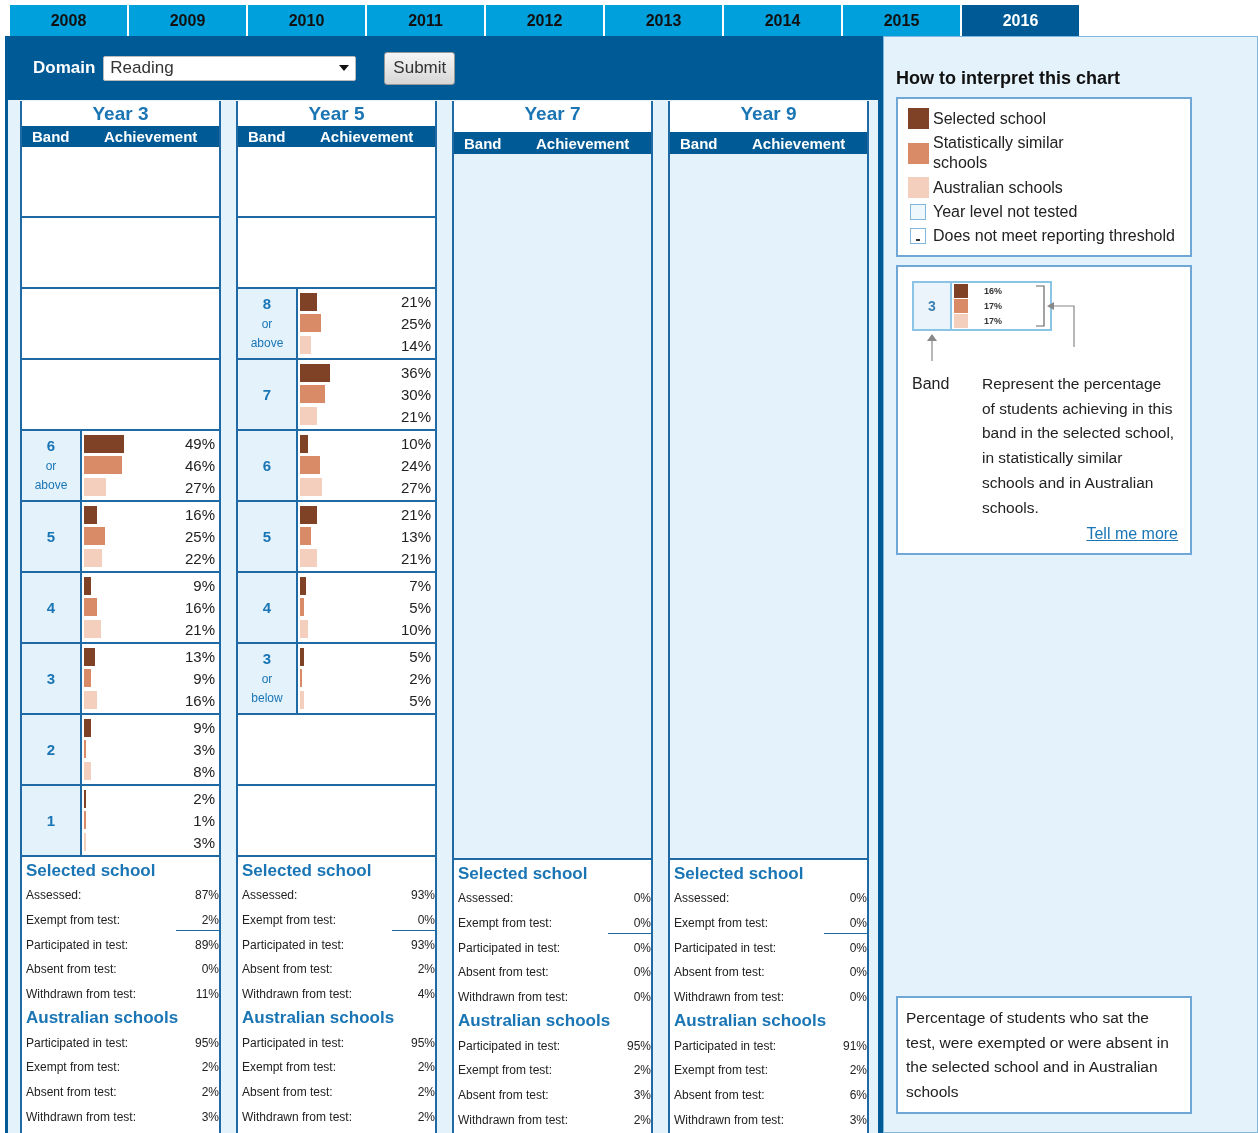 Image resolution: width=1258 pixels, height=1133 pixels. Describe the element at coordinates (1005, 212) in the screenshot. I see `legend-label: Year level not tested` at that location.